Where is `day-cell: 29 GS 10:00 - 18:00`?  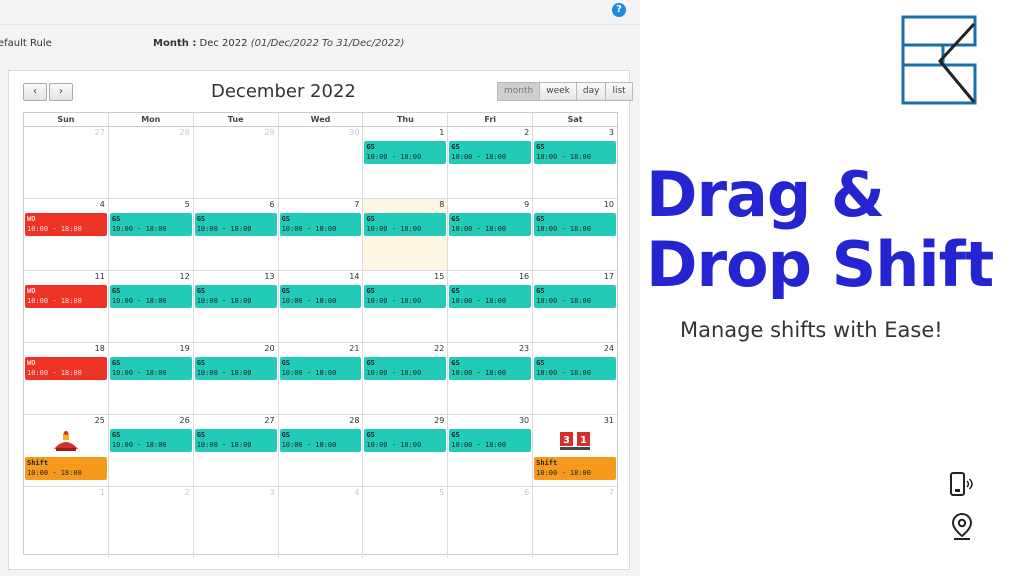
day-cell: 29 GS 10:00 - 18:00 is located at coordinates (404, 450).